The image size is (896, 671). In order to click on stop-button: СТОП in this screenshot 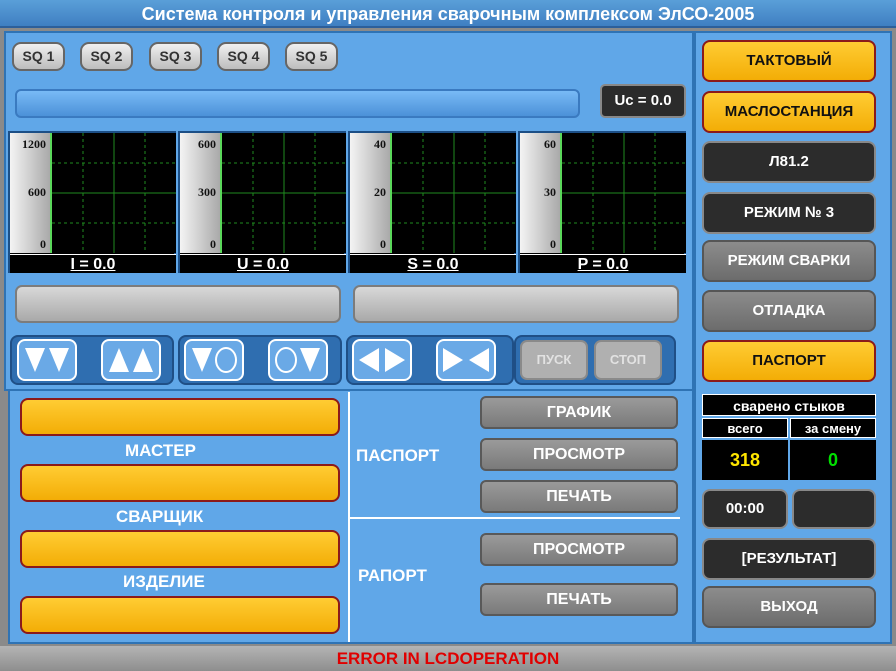, I will do `click(628, 360)`.